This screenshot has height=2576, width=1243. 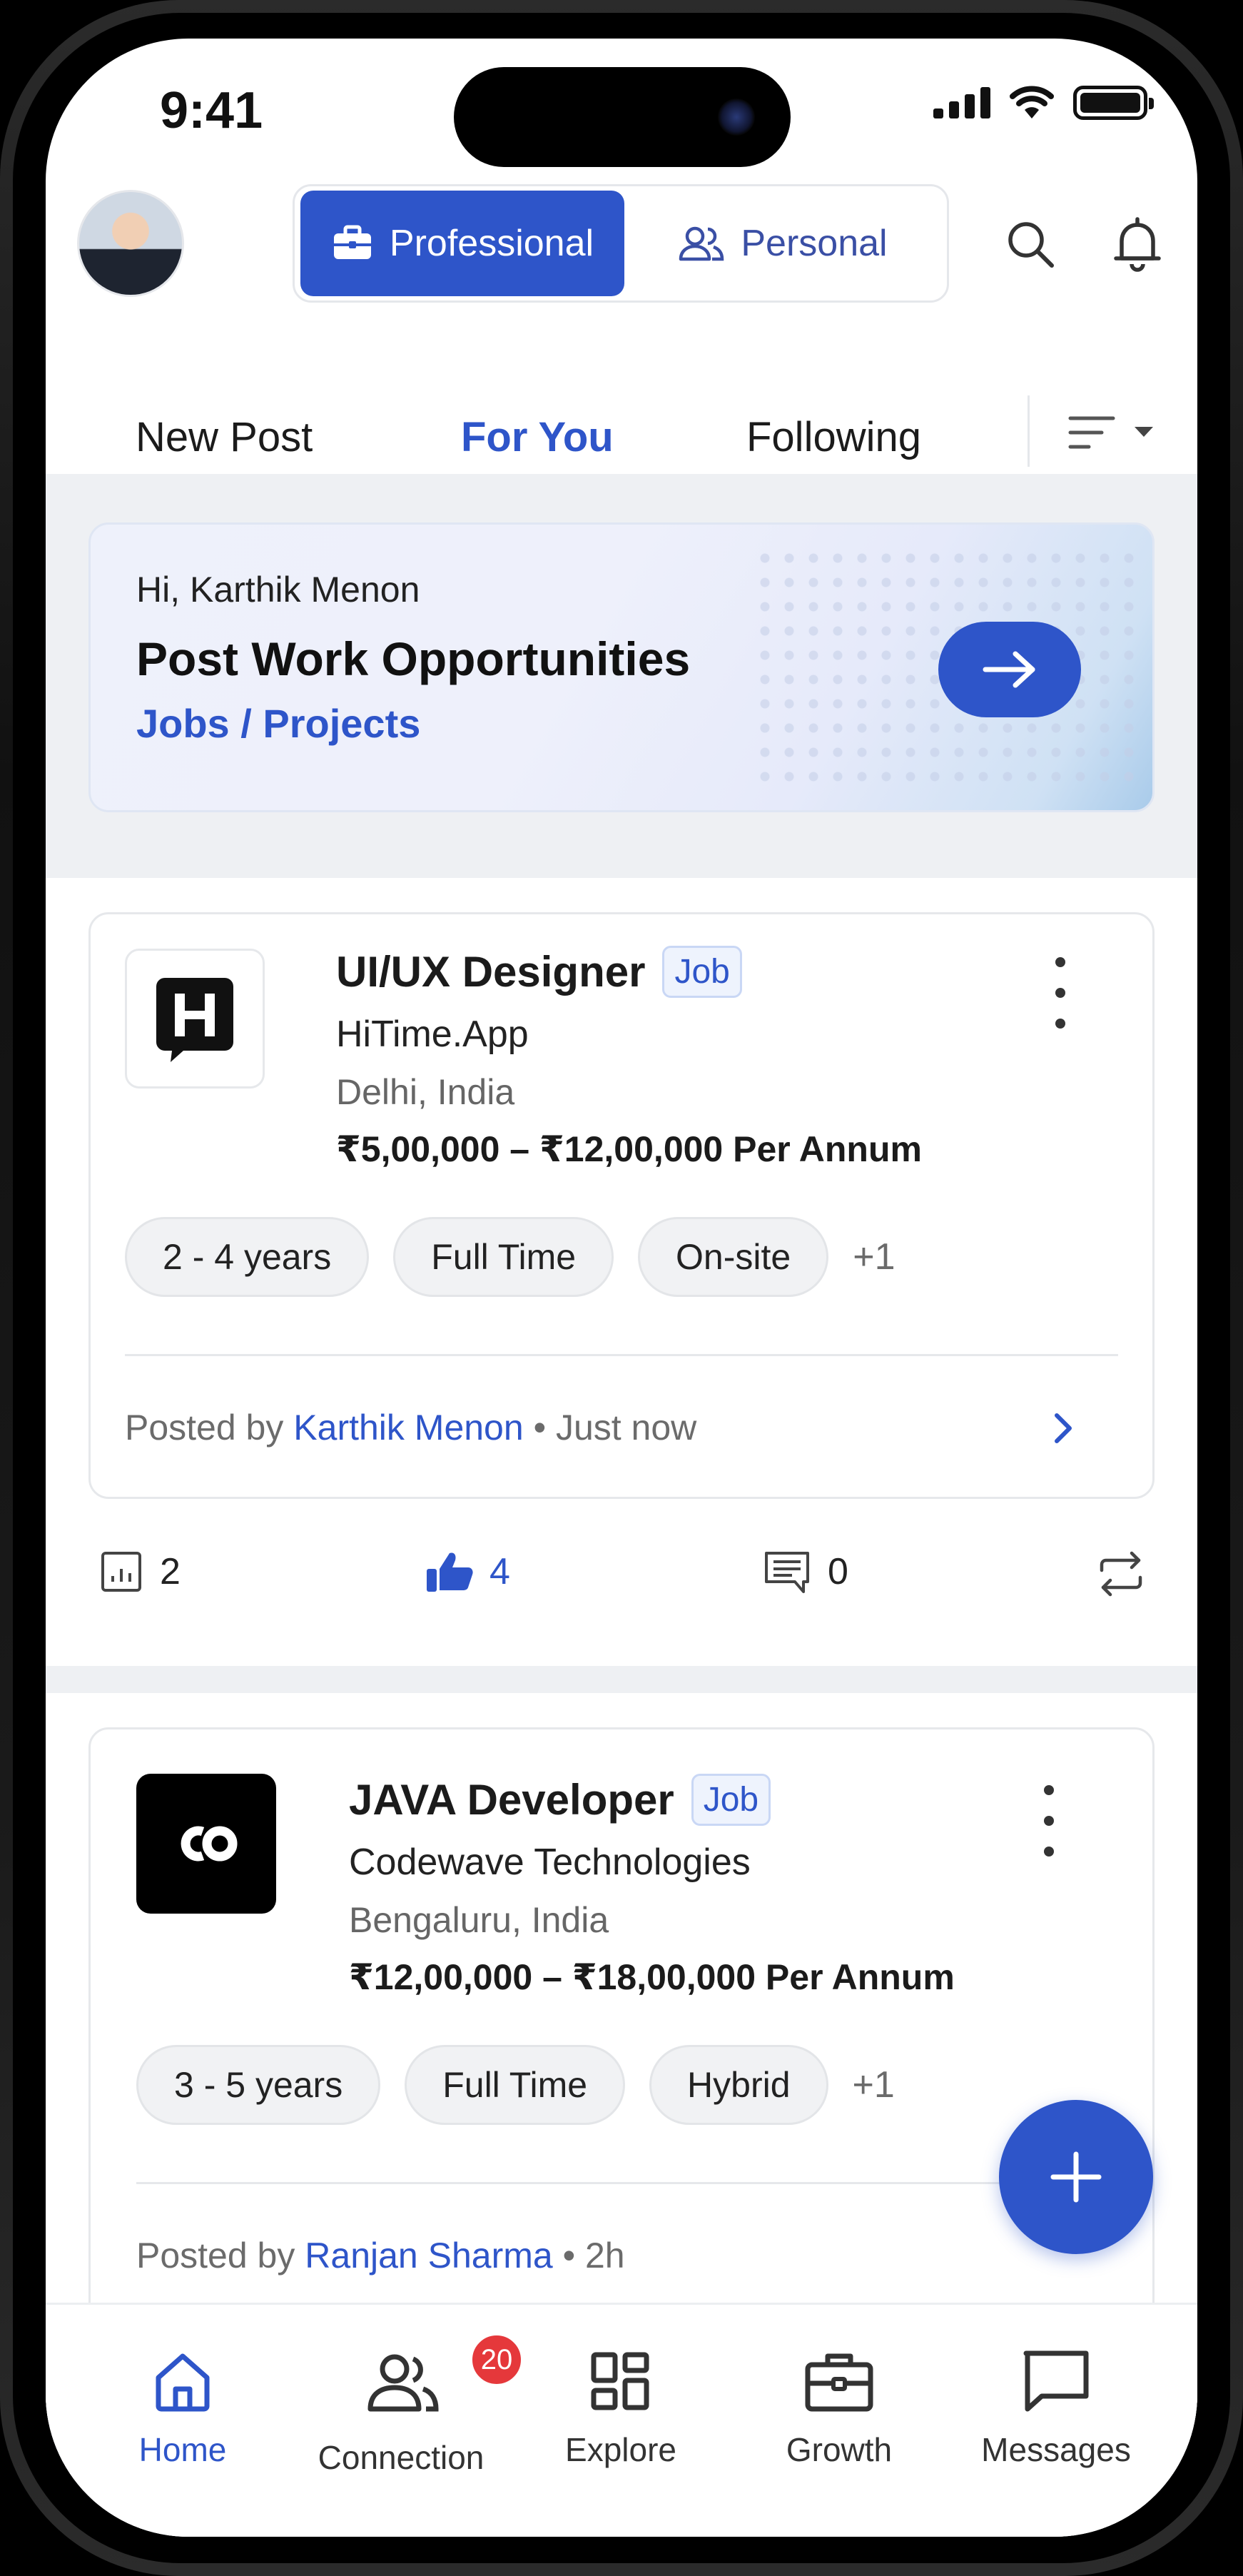 I want to click on comment-icon, so click(x=787, y=1572).